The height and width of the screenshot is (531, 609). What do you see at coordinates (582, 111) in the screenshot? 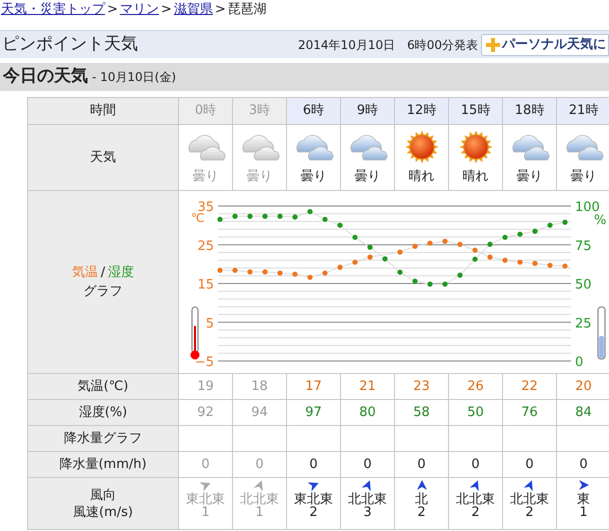
I see `hour-cell: 21時` at bounding box center [582, 111].